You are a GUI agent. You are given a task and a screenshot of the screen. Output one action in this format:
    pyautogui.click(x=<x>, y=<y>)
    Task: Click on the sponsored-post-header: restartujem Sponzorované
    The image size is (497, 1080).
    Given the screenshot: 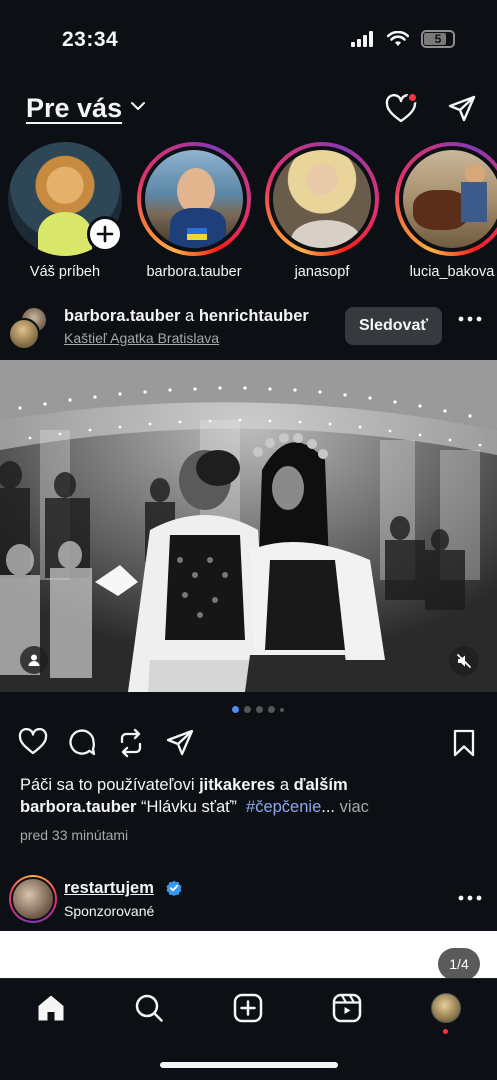 What is the action you would take?
    pyautogui.click(x=248, y=899)
    